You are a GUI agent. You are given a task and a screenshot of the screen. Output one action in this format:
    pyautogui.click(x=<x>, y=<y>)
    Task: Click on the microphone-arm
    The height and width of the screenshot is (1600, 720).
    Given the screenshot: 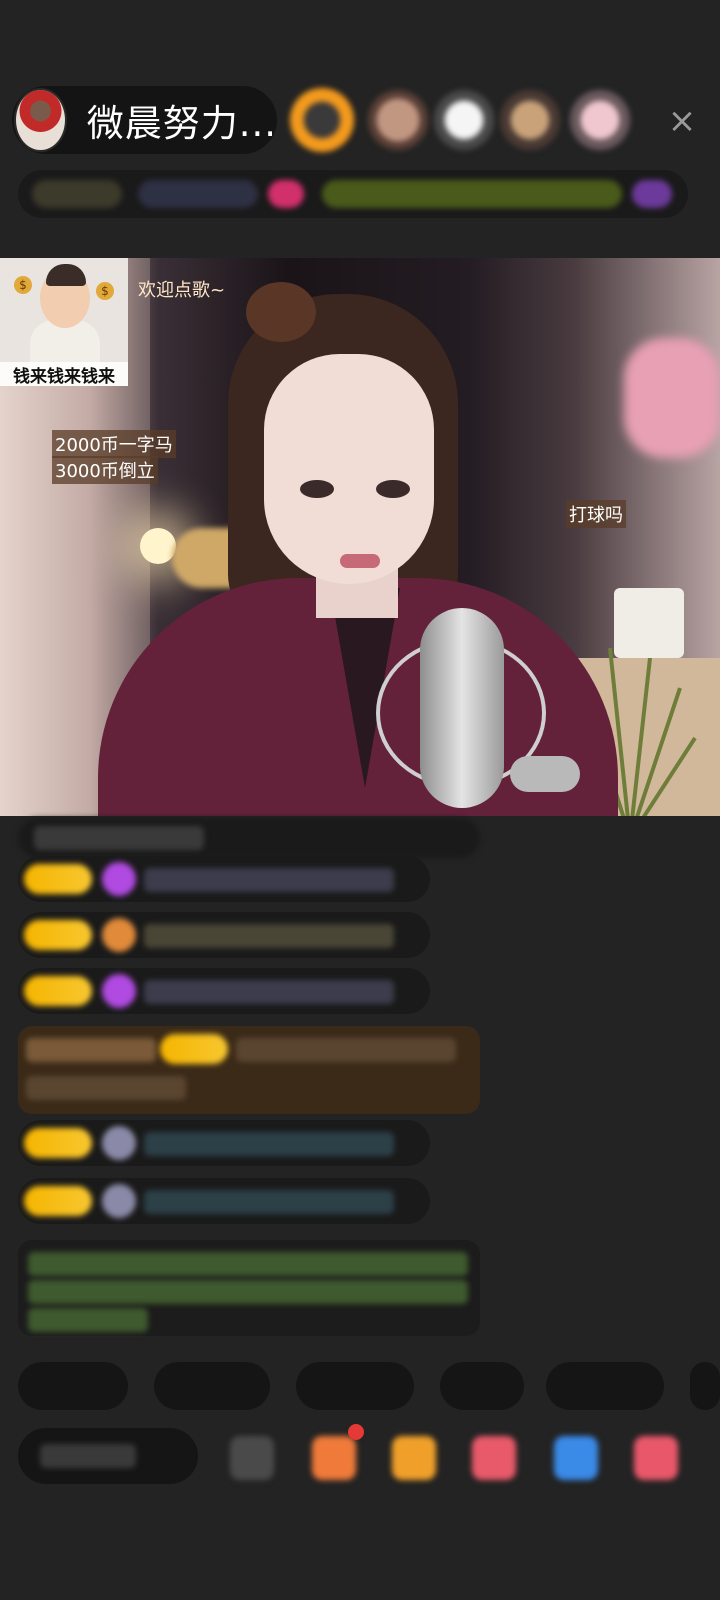 What is the action you would take?
    pyautogui.click(x=545, y=774)
    